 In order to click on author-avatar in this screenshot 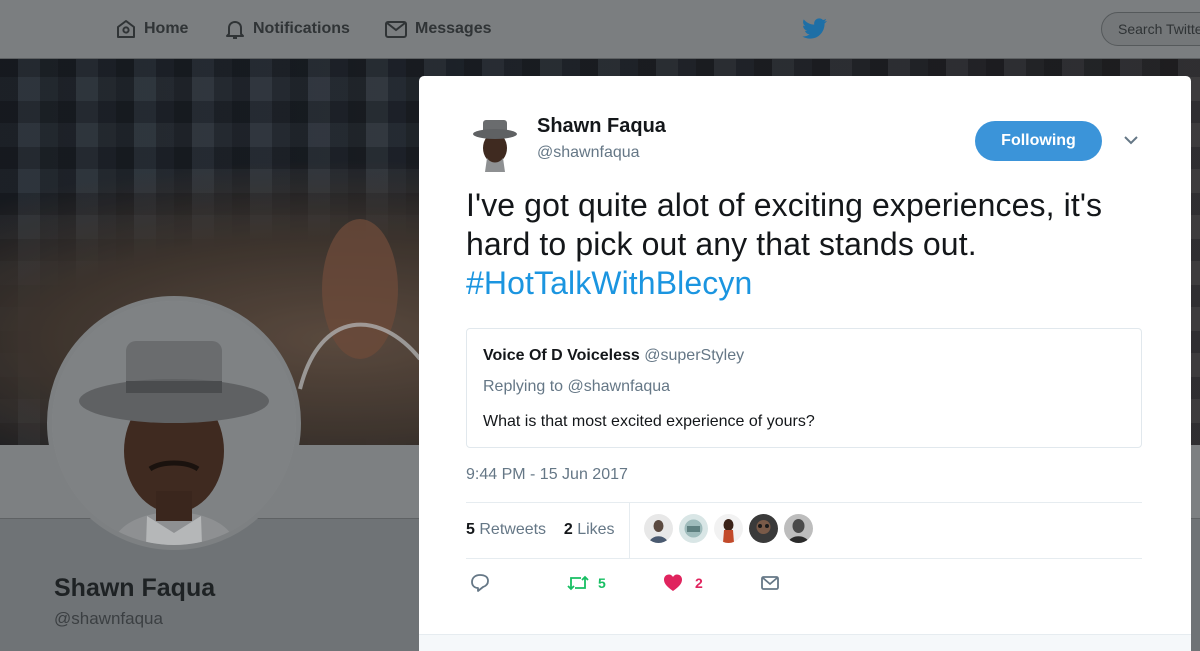, I will do `click(495, 142)`.